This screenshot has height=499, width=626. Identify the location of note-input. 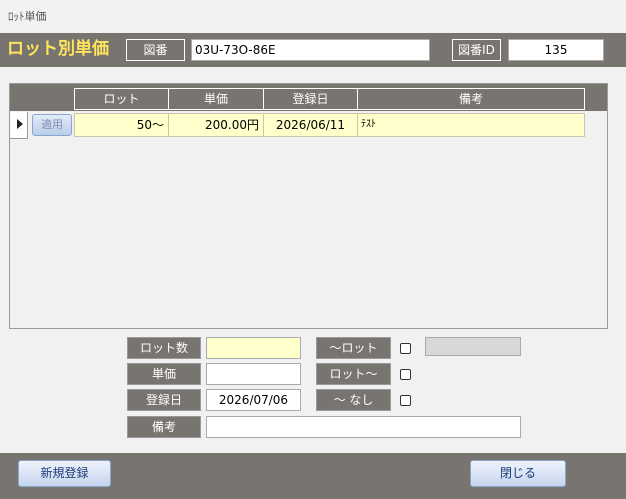
(363, 427).